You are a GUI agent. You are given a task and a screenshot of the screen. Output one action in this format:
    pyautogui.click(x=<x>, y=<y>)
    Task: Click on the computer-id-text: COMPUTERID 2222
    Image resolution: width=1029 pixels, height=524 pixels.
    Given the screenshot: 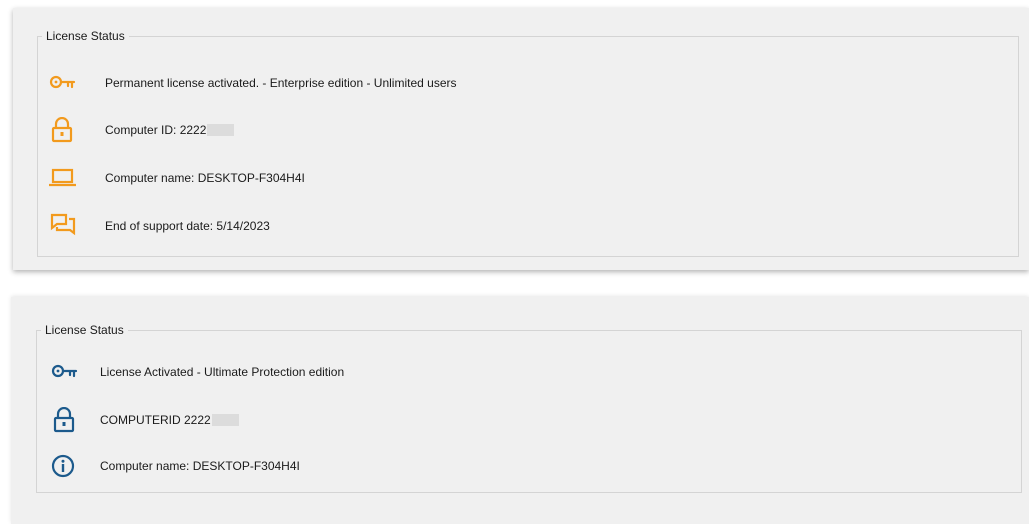 What is the action you would take?
    pyautogui.click(x=169, y=420)
    